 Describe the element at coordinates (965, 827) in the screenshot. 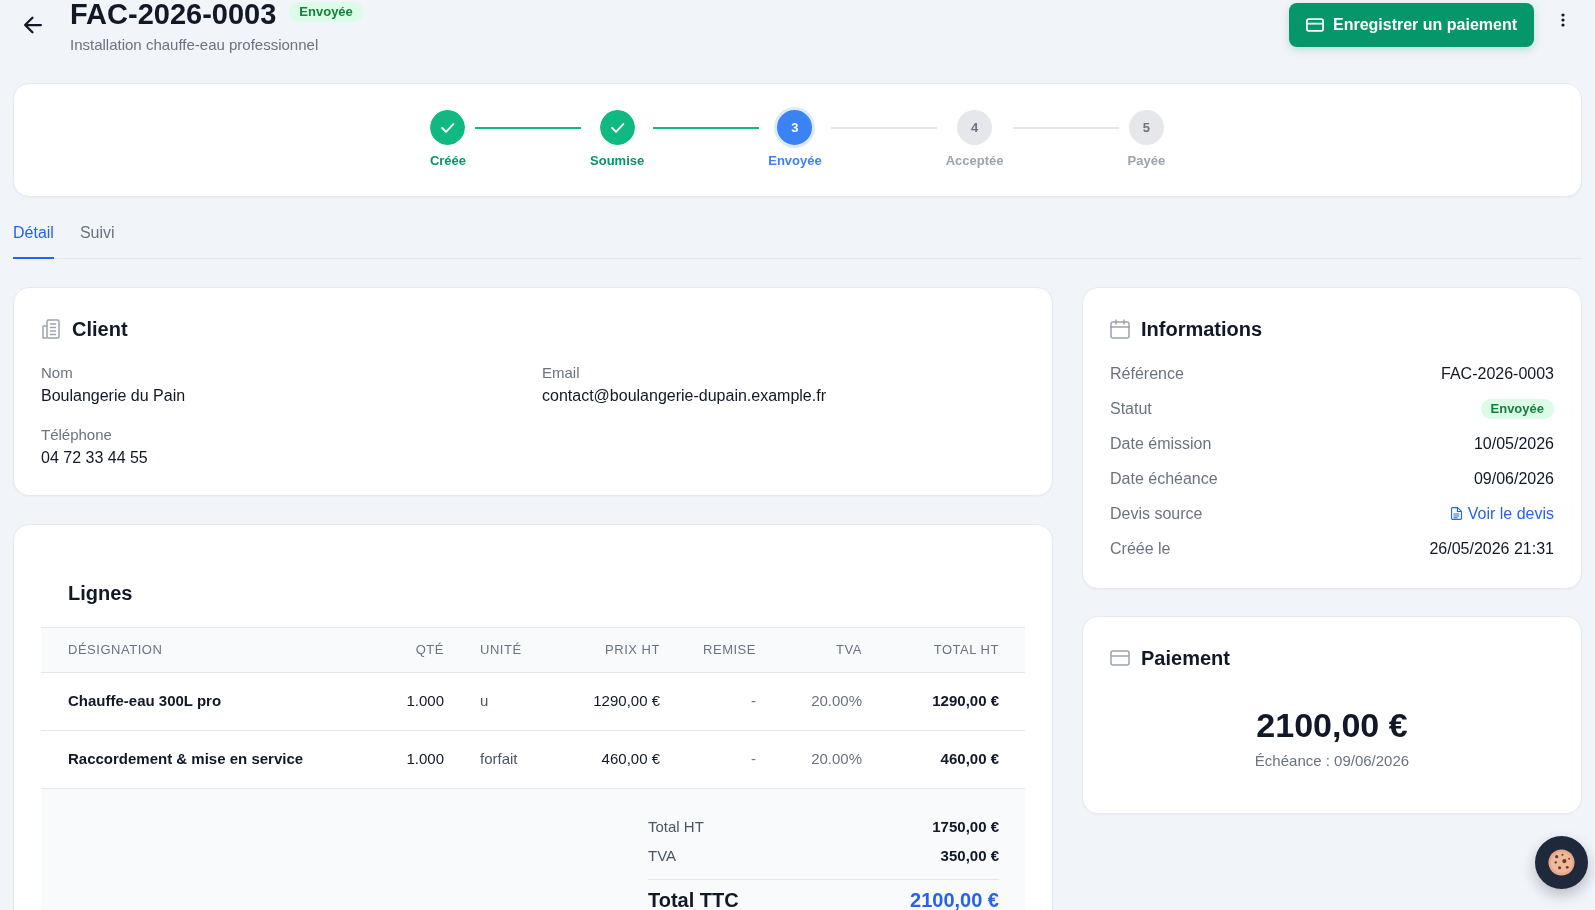

I see `totals-value: 1750,00 €` at that location.